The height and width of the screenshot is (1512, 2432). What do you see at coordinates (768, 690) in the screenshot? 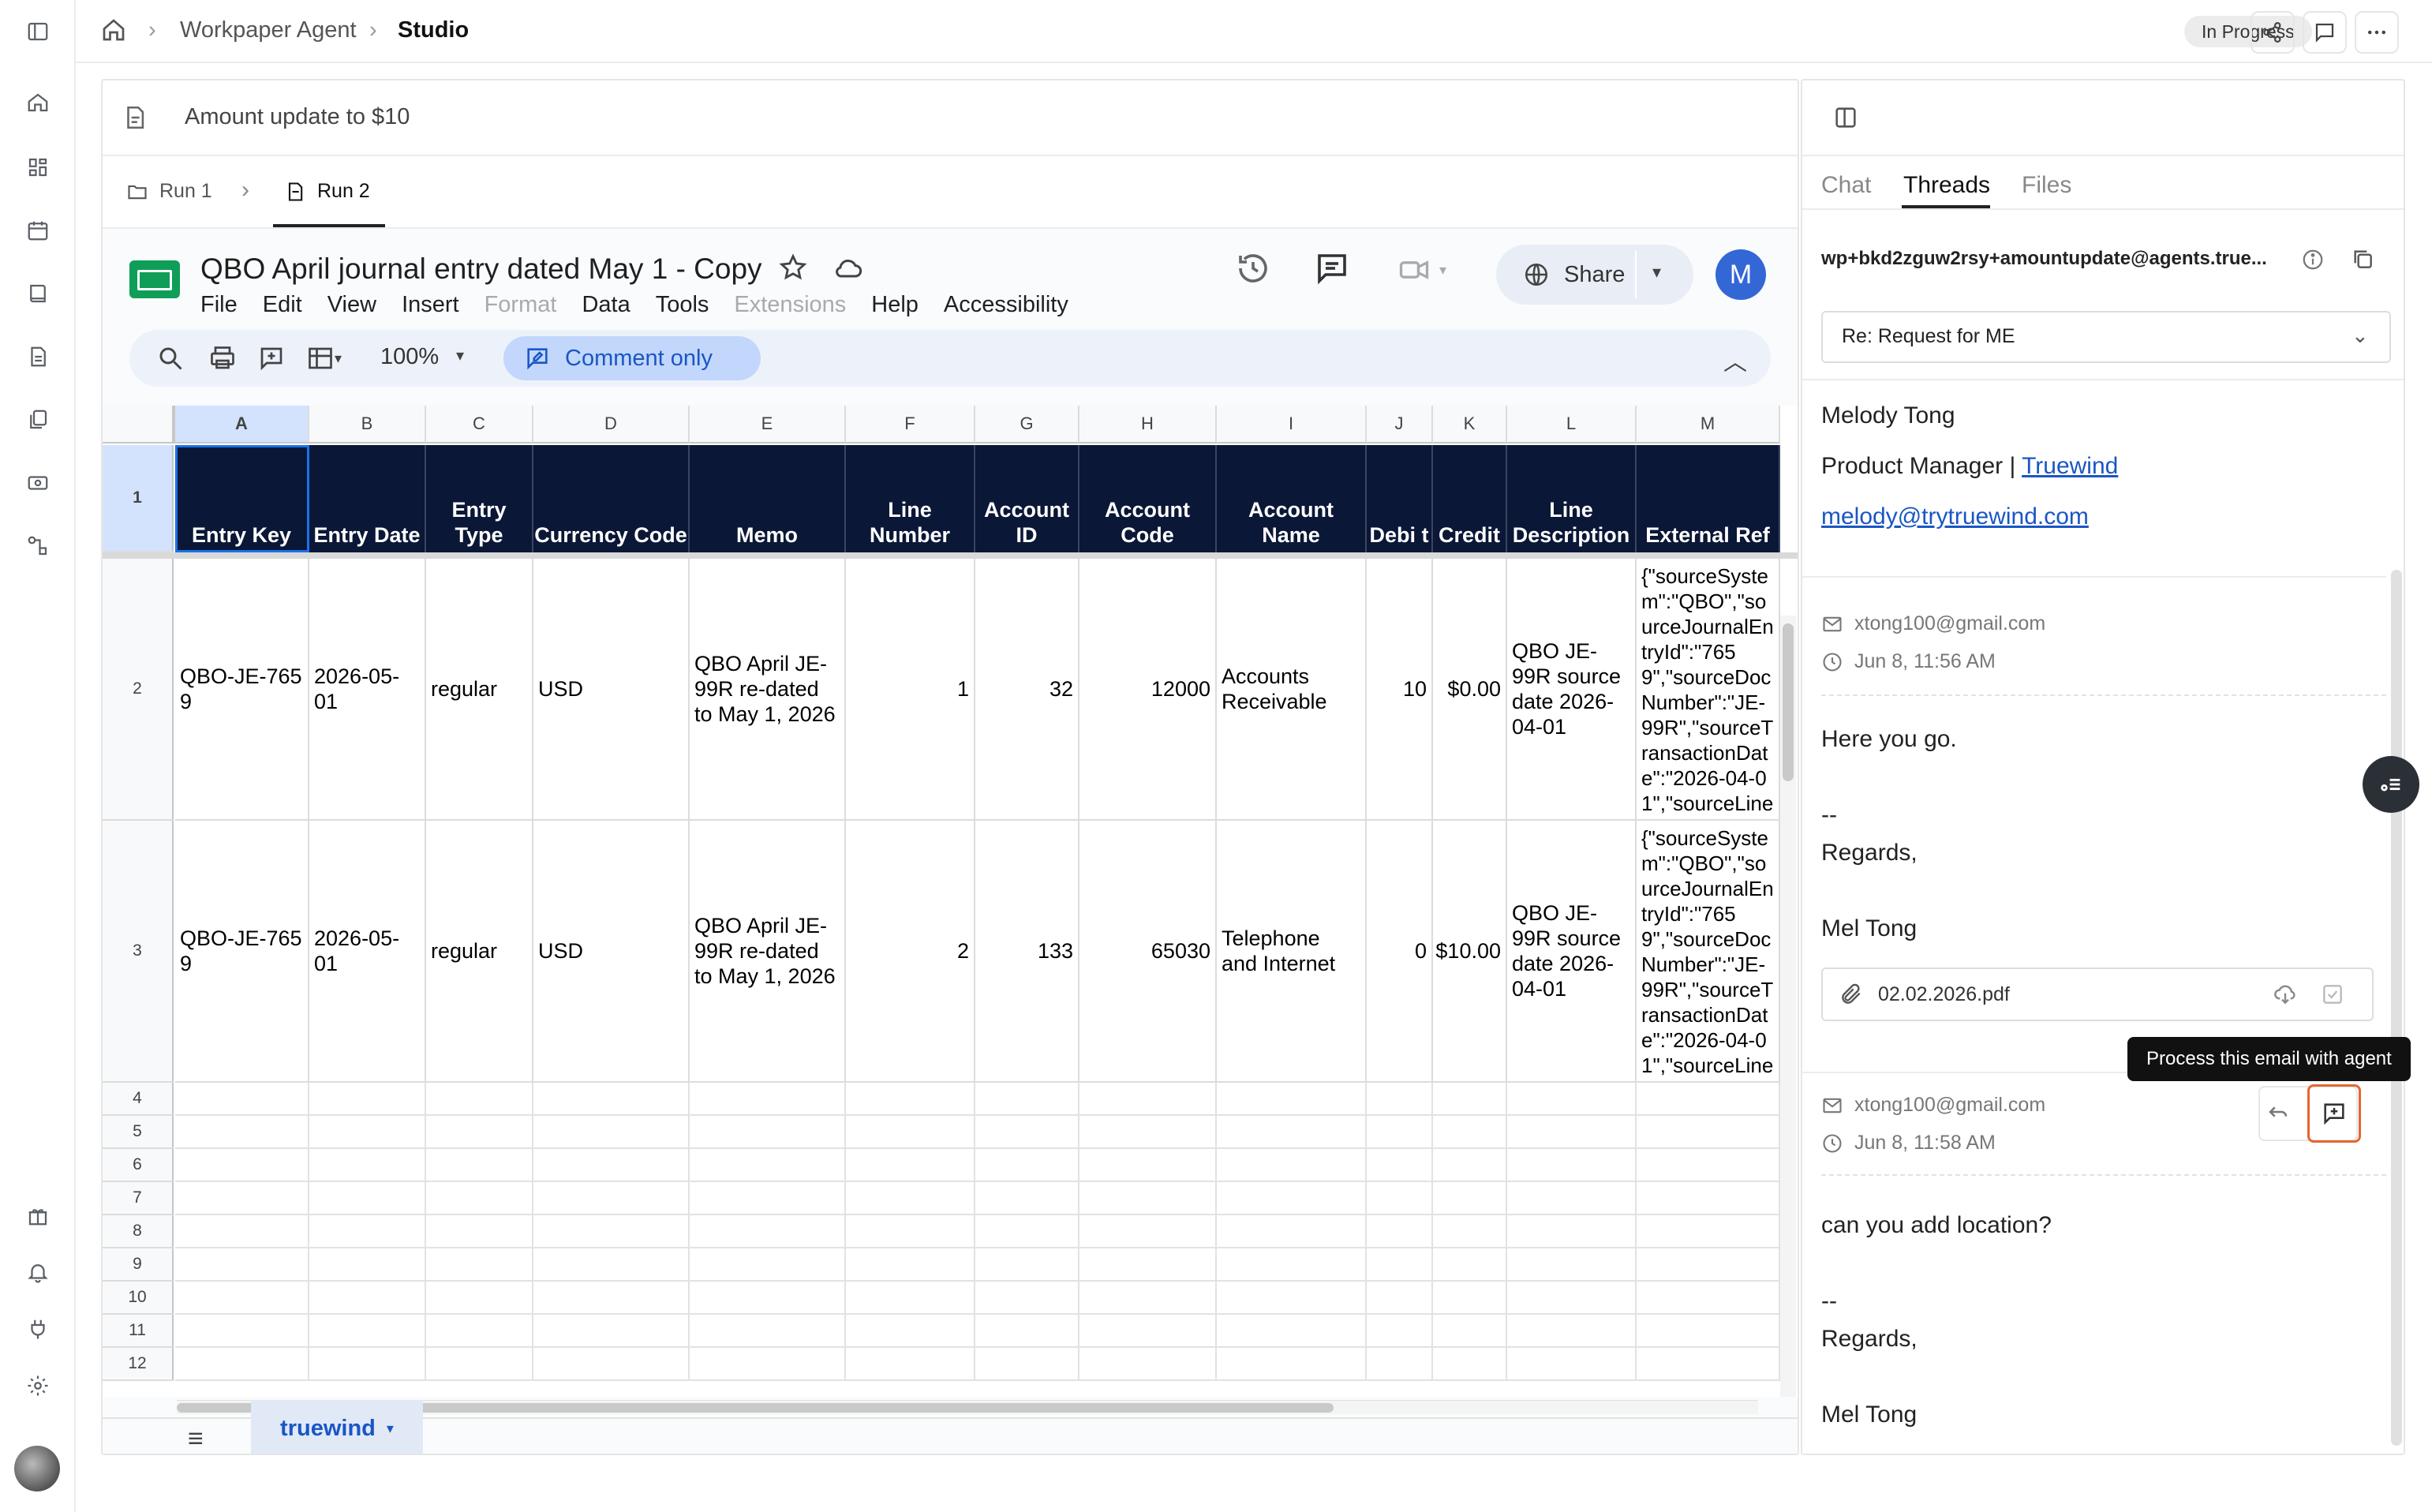
I see `table-cell: QBO April JE-99R re-dated to May 1, 2026` at bounding box center [768, 690].